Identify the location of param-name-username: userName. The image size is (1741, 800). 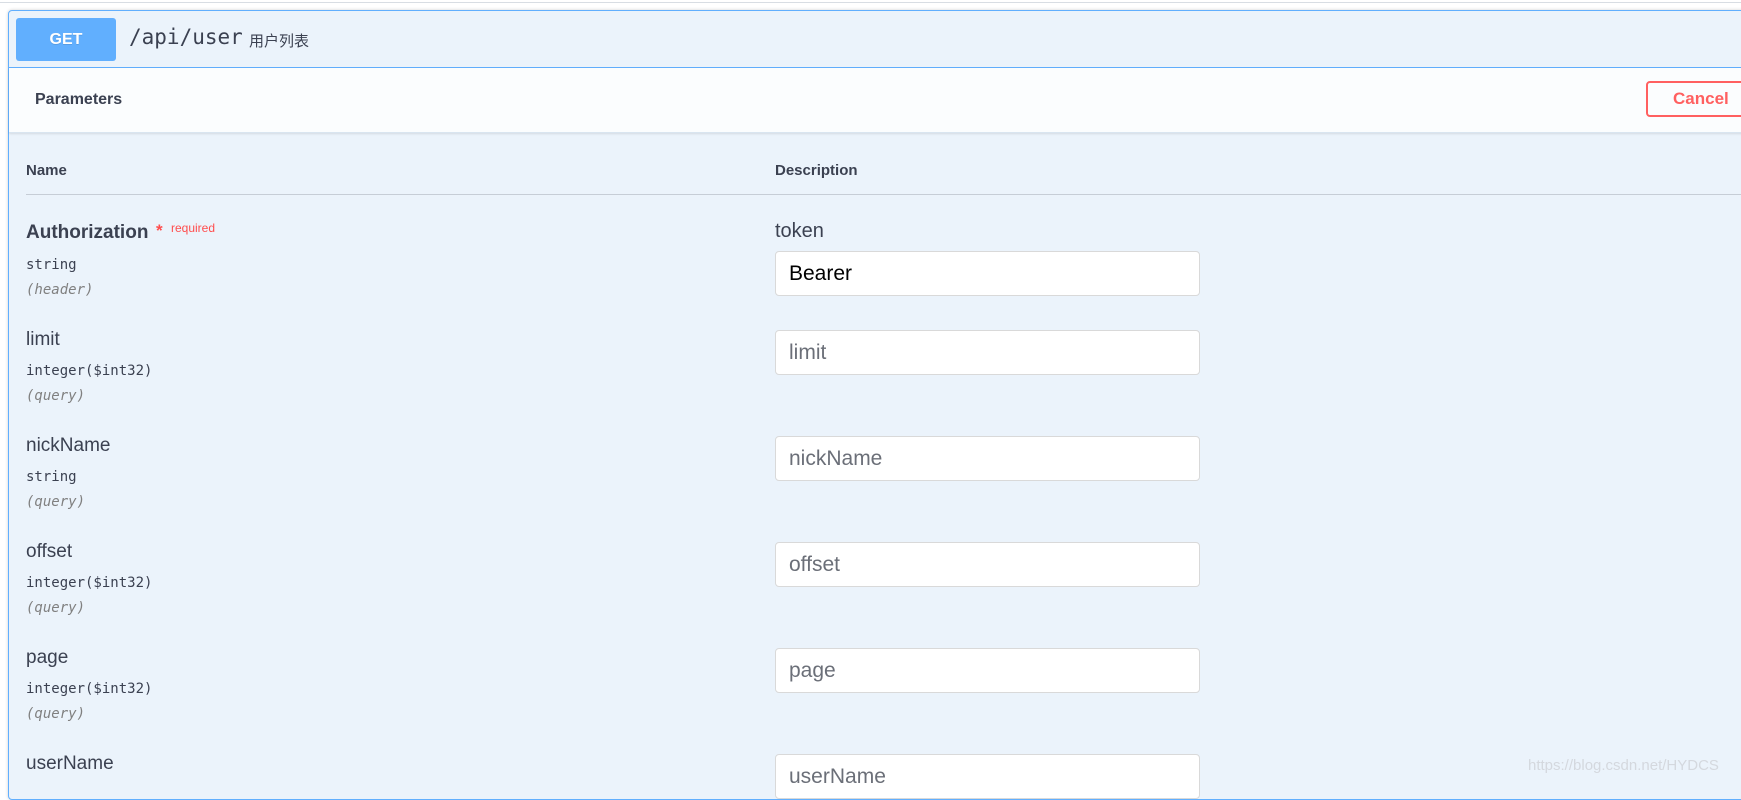
(70, 763).